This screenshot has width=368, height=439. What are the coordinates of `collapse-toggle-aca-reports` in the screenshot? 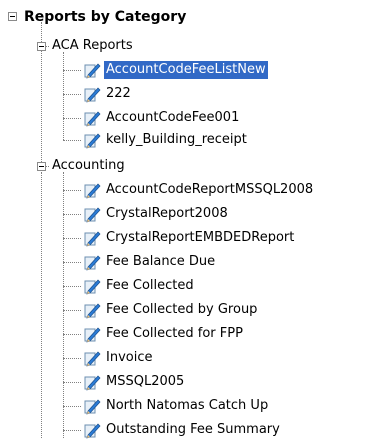 It's located at (41, 46).